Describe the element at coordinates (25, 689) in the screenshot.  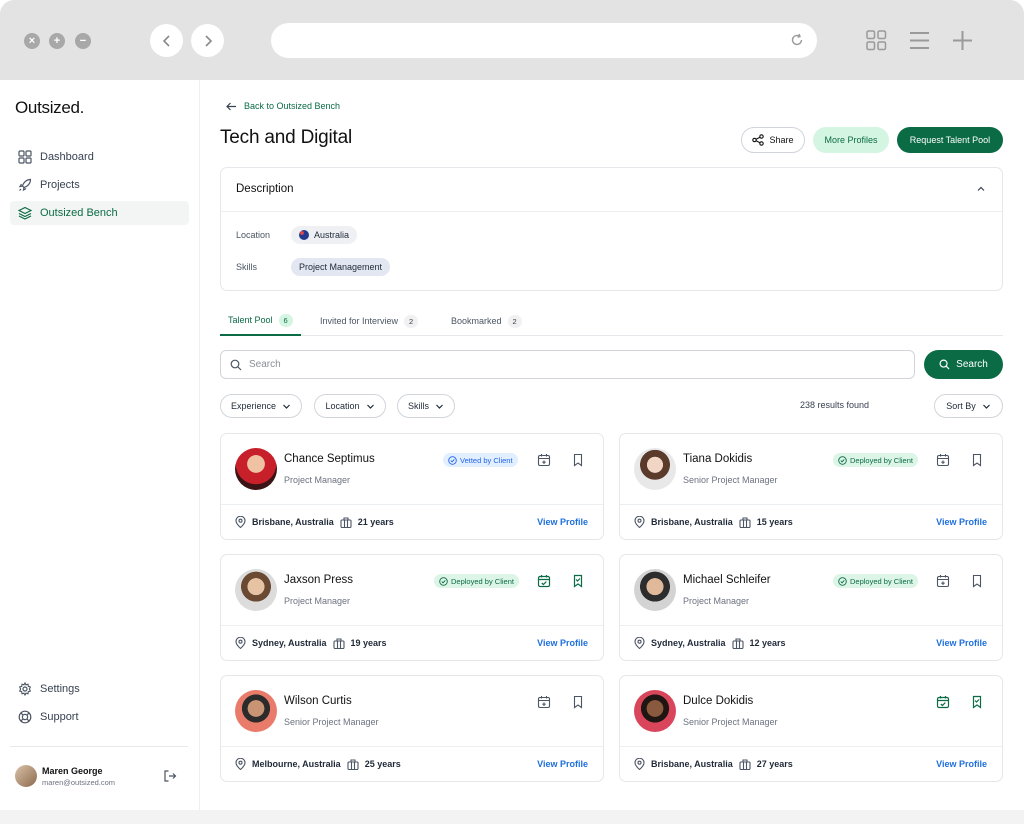
I see `gear-icon` at that location.